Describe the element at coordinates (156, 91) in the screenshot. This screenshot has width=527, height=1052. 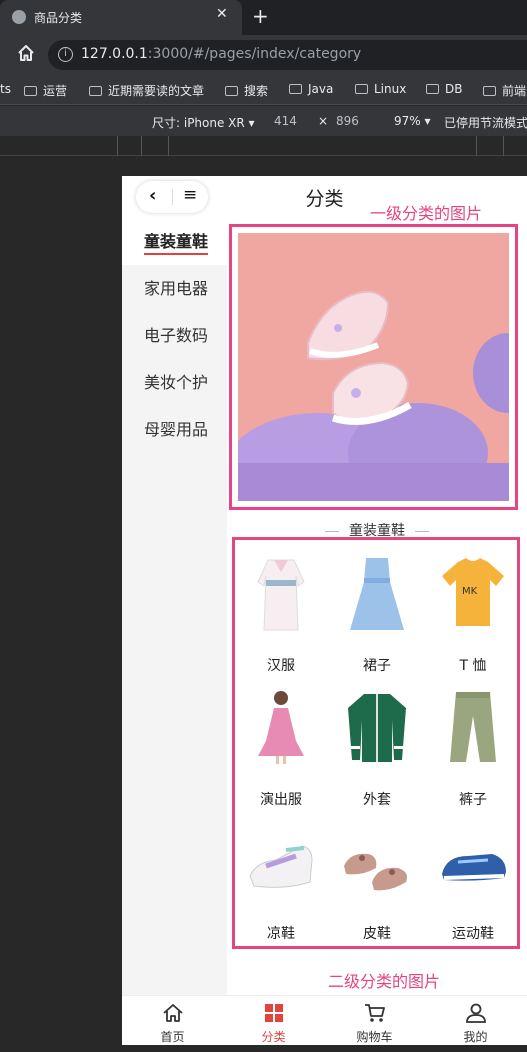
I see `bookmark-label: 近期需要读的文章` at that location.